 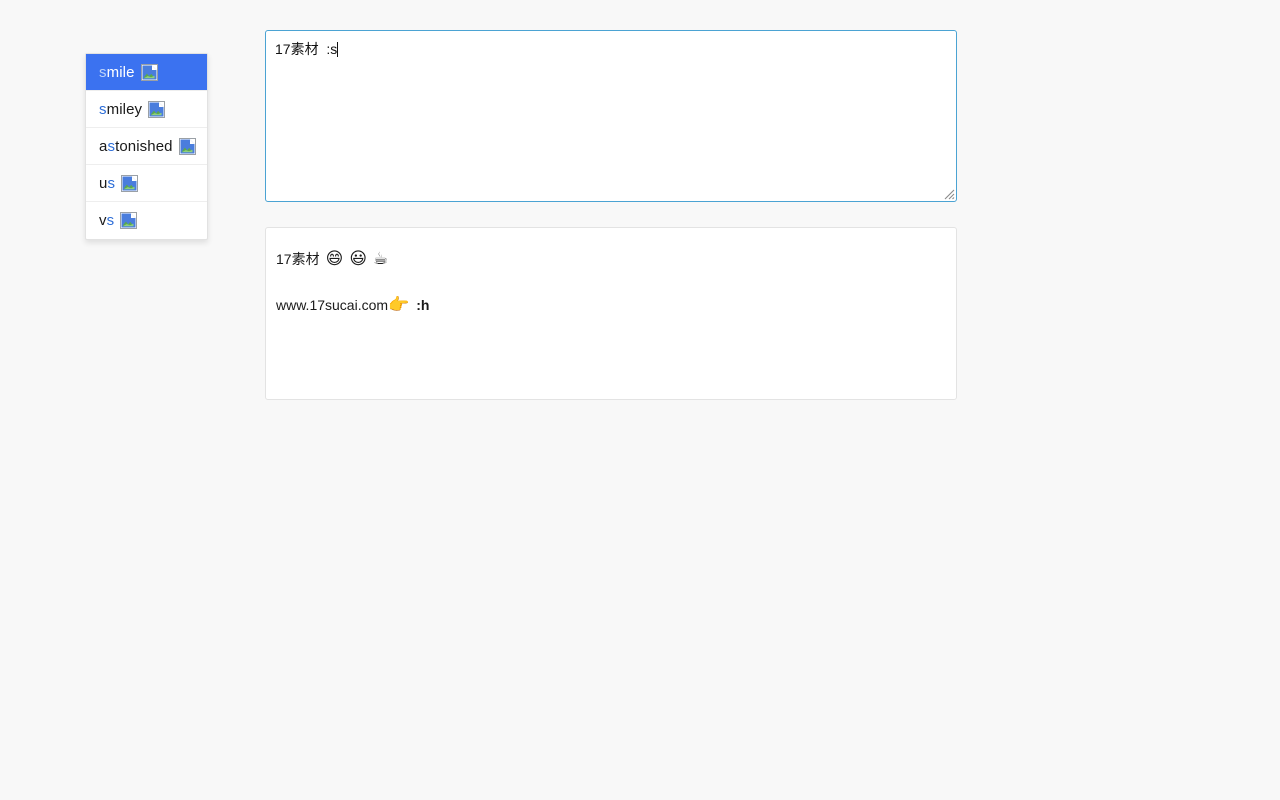 I want to click on autocomplete-item-vs: vs, so click(x=146, y=220).